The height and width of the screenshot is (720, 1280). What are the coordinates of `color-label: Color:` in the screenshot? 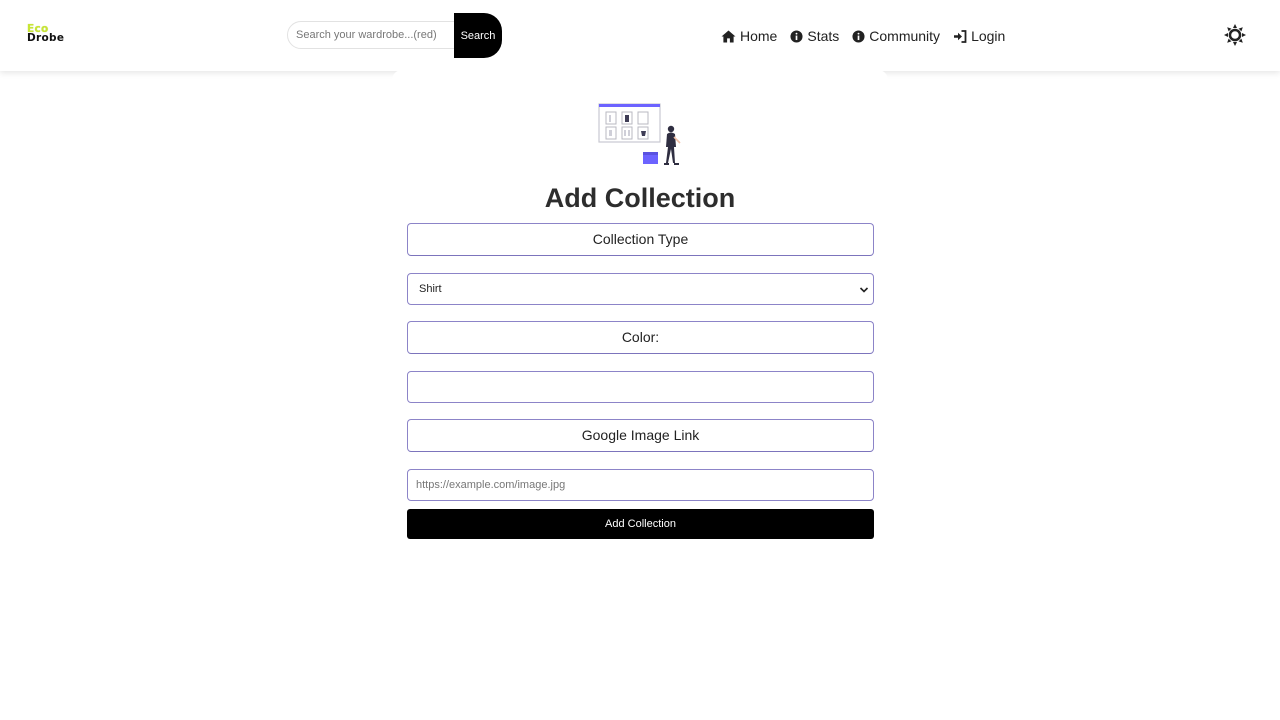 It's located at (640, 337).